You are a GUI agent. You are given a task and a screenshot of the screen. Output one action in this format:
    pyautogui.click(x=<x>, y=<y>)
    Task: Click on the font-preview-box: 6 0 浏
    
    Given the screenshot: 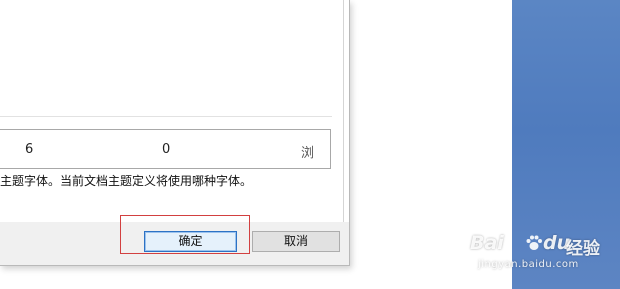 What is the action you would take?
    pyautogui.click(x=165, y=149)
    